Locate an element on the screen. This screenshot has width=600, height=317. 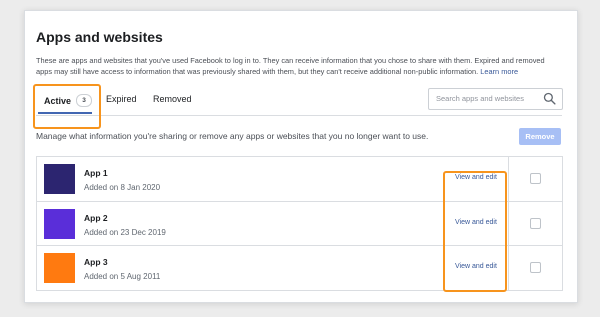
search-icon is located at coordinates (549, 98).